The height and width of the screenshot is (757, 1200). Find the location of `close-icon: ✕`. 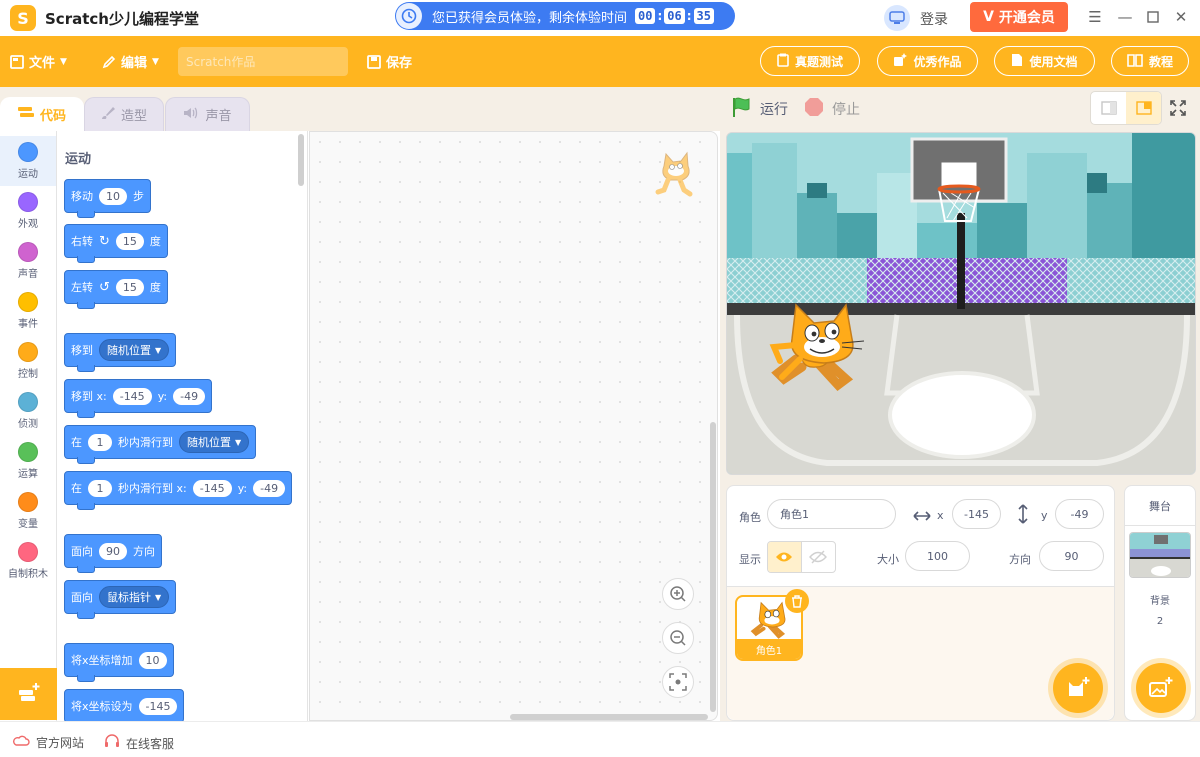

close-icon: ✕ is located at coordinates (1181, 17).